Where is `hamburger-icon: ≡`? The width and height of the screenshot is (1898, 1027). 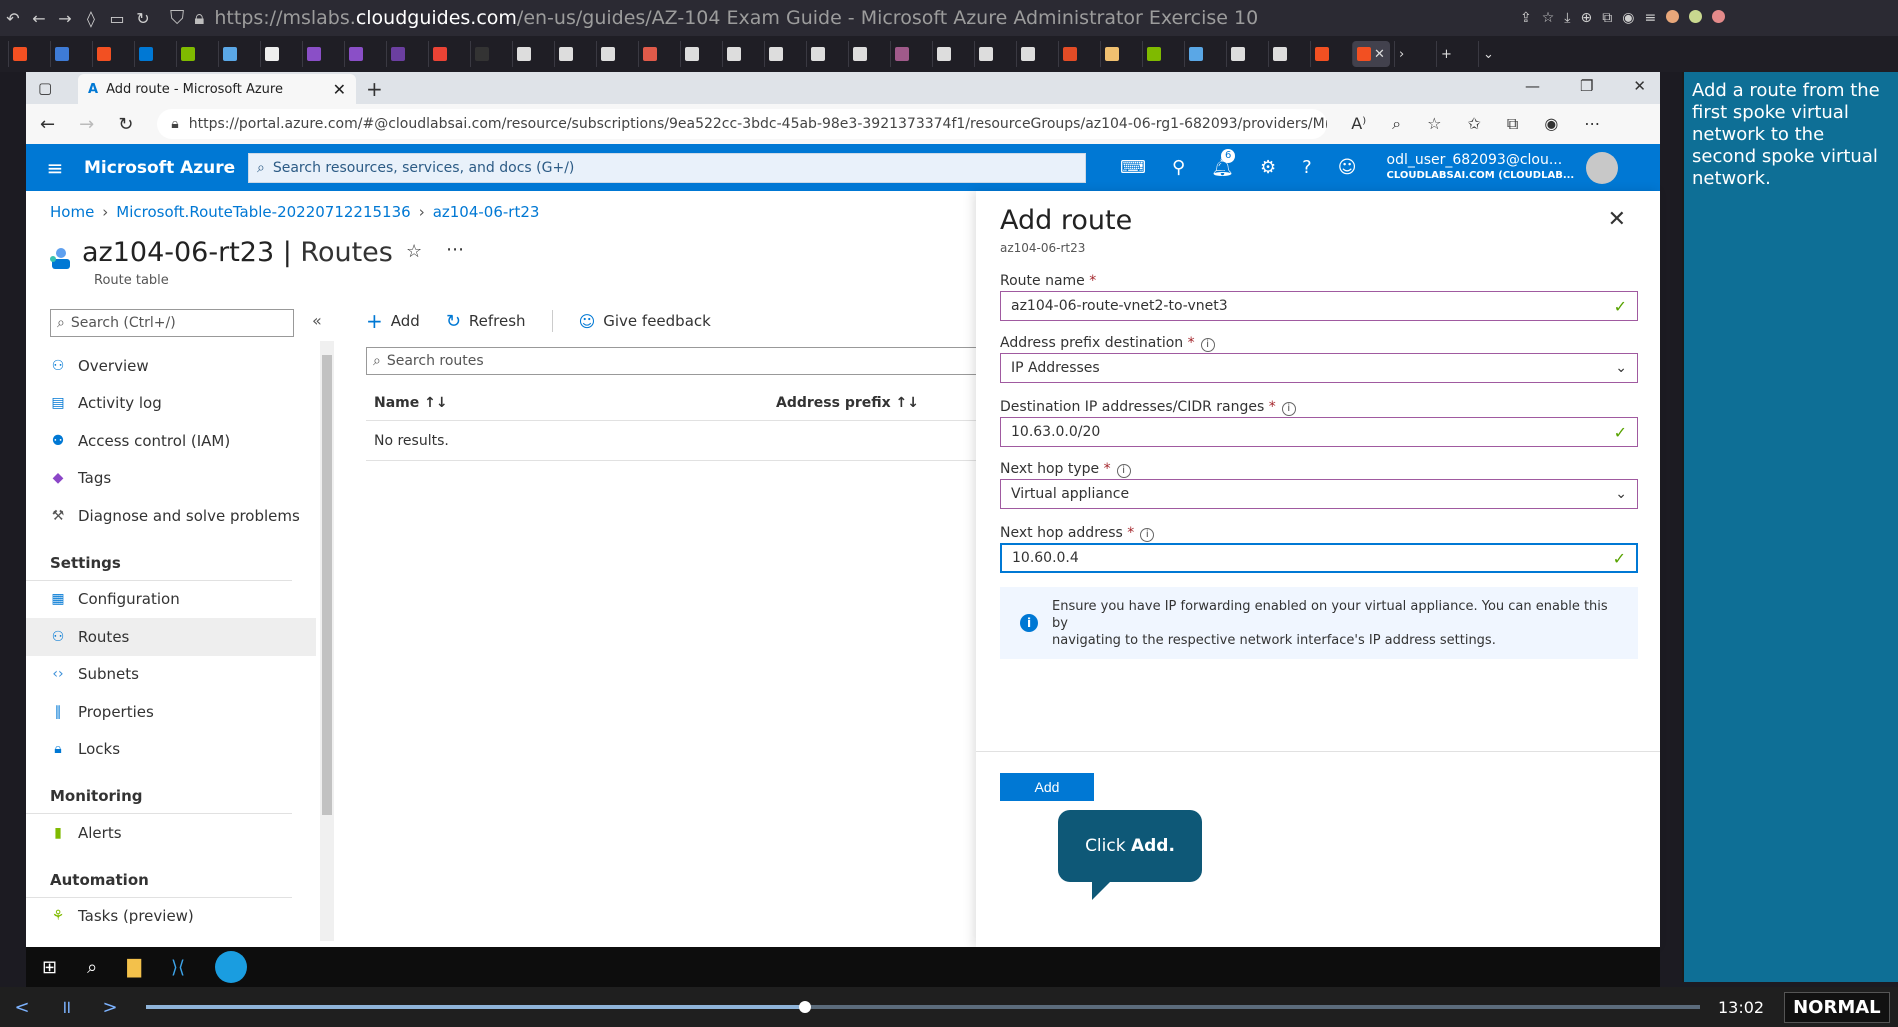 hamburger-icon: ≡ is located at coordinates (55, 168).